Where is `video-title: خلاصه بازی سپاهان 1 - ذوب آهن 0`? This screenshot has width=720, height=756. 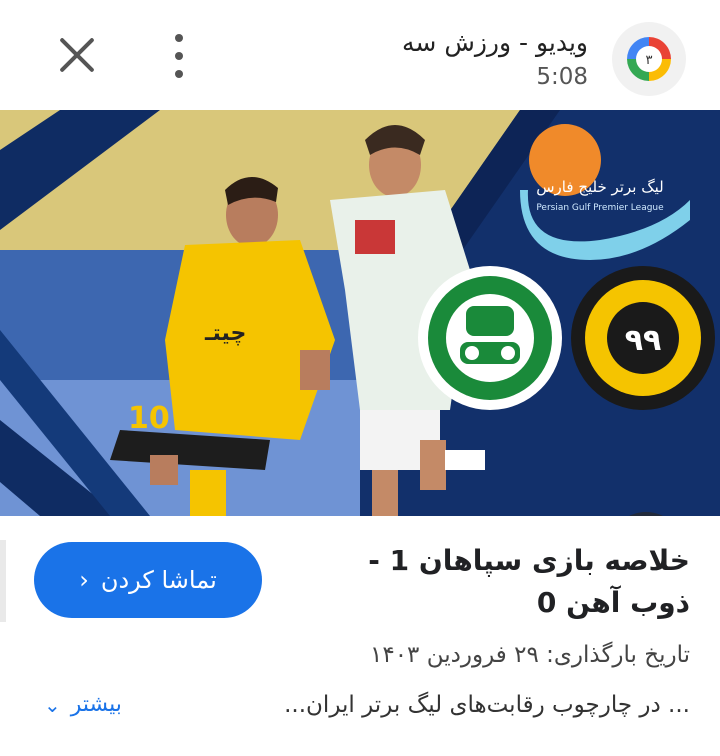
video-title: خلاصه بازی سپاهان 1 - ذوب آهن 0 is located at coordinates (529, 581).